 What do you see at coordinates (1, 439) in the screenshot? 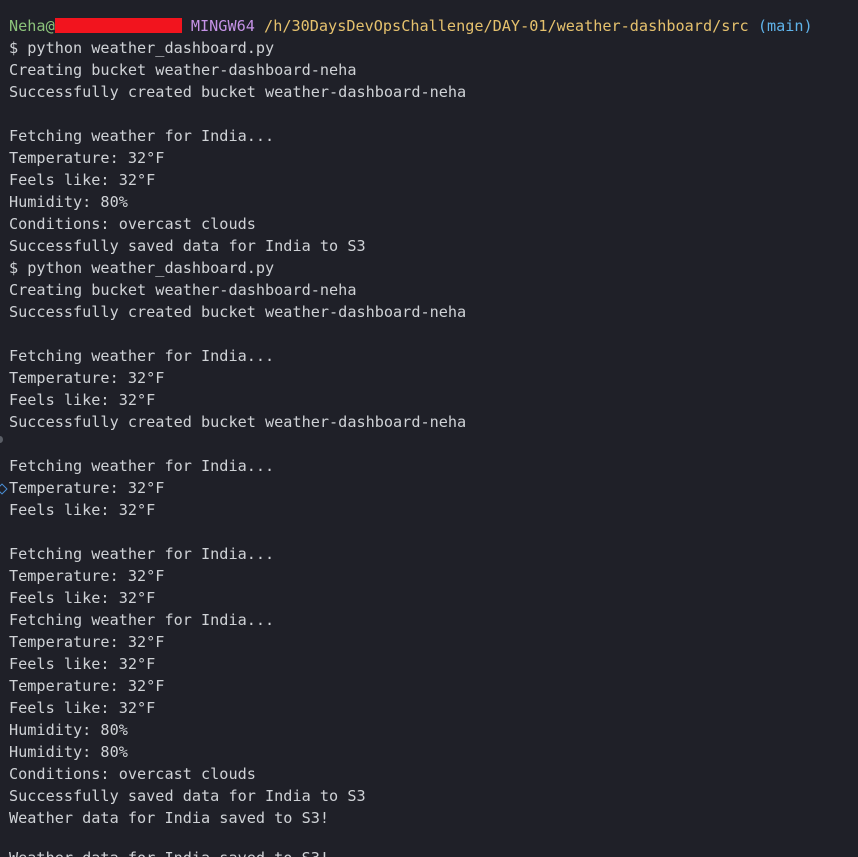
I see `gutter-marker-icon` at bounding box center [1, 439].